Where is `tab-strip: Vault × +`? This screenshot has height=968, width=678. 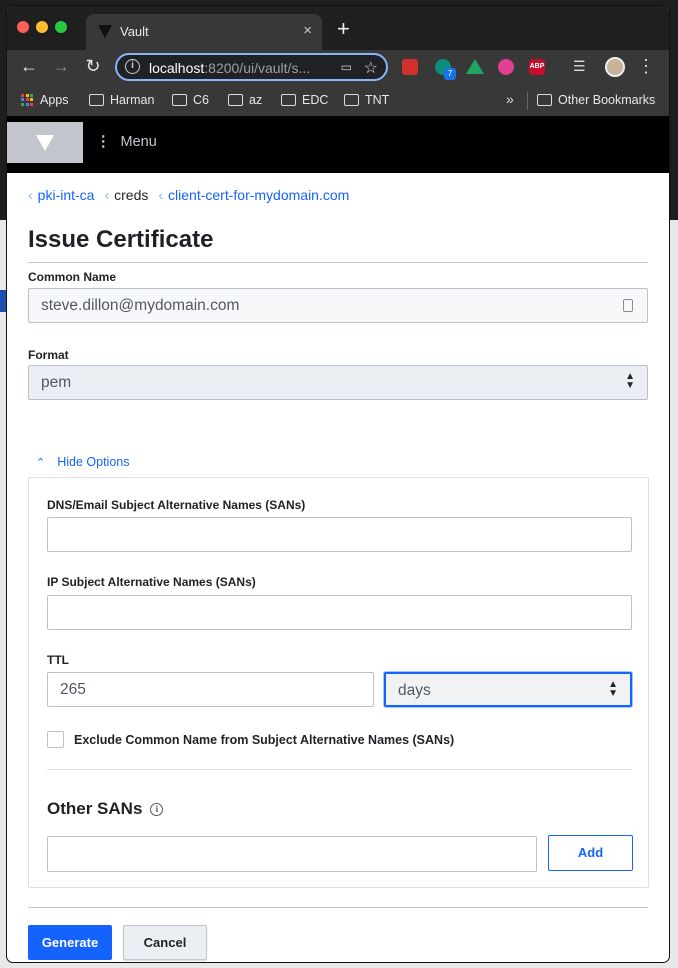 tab-strip: Vault × + is located at coordinates (338, 28).